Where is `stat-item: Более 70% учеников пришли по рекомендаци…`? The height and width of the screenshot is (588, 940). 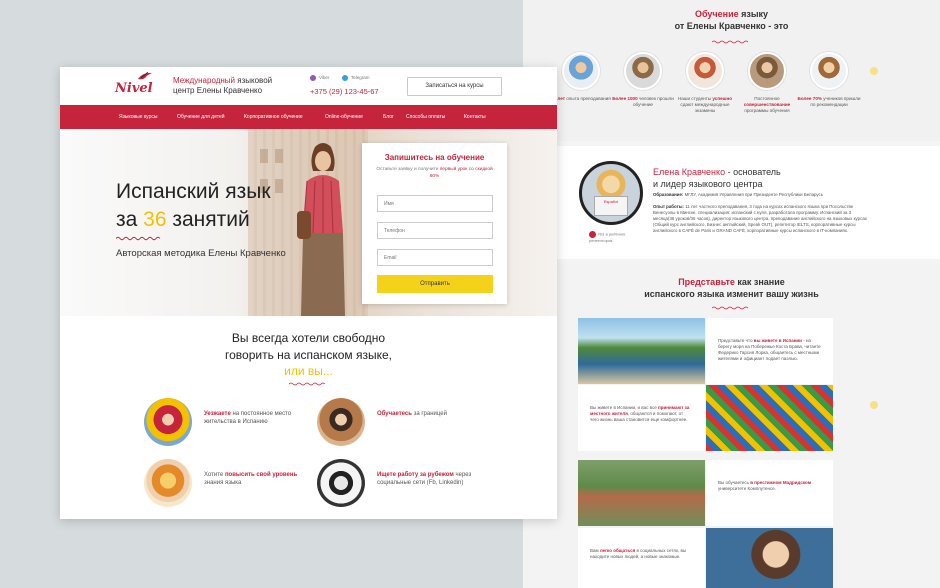
stat-item: Более 70% учеников пришли по рекомендаци… is located at coordinates (829, 80).